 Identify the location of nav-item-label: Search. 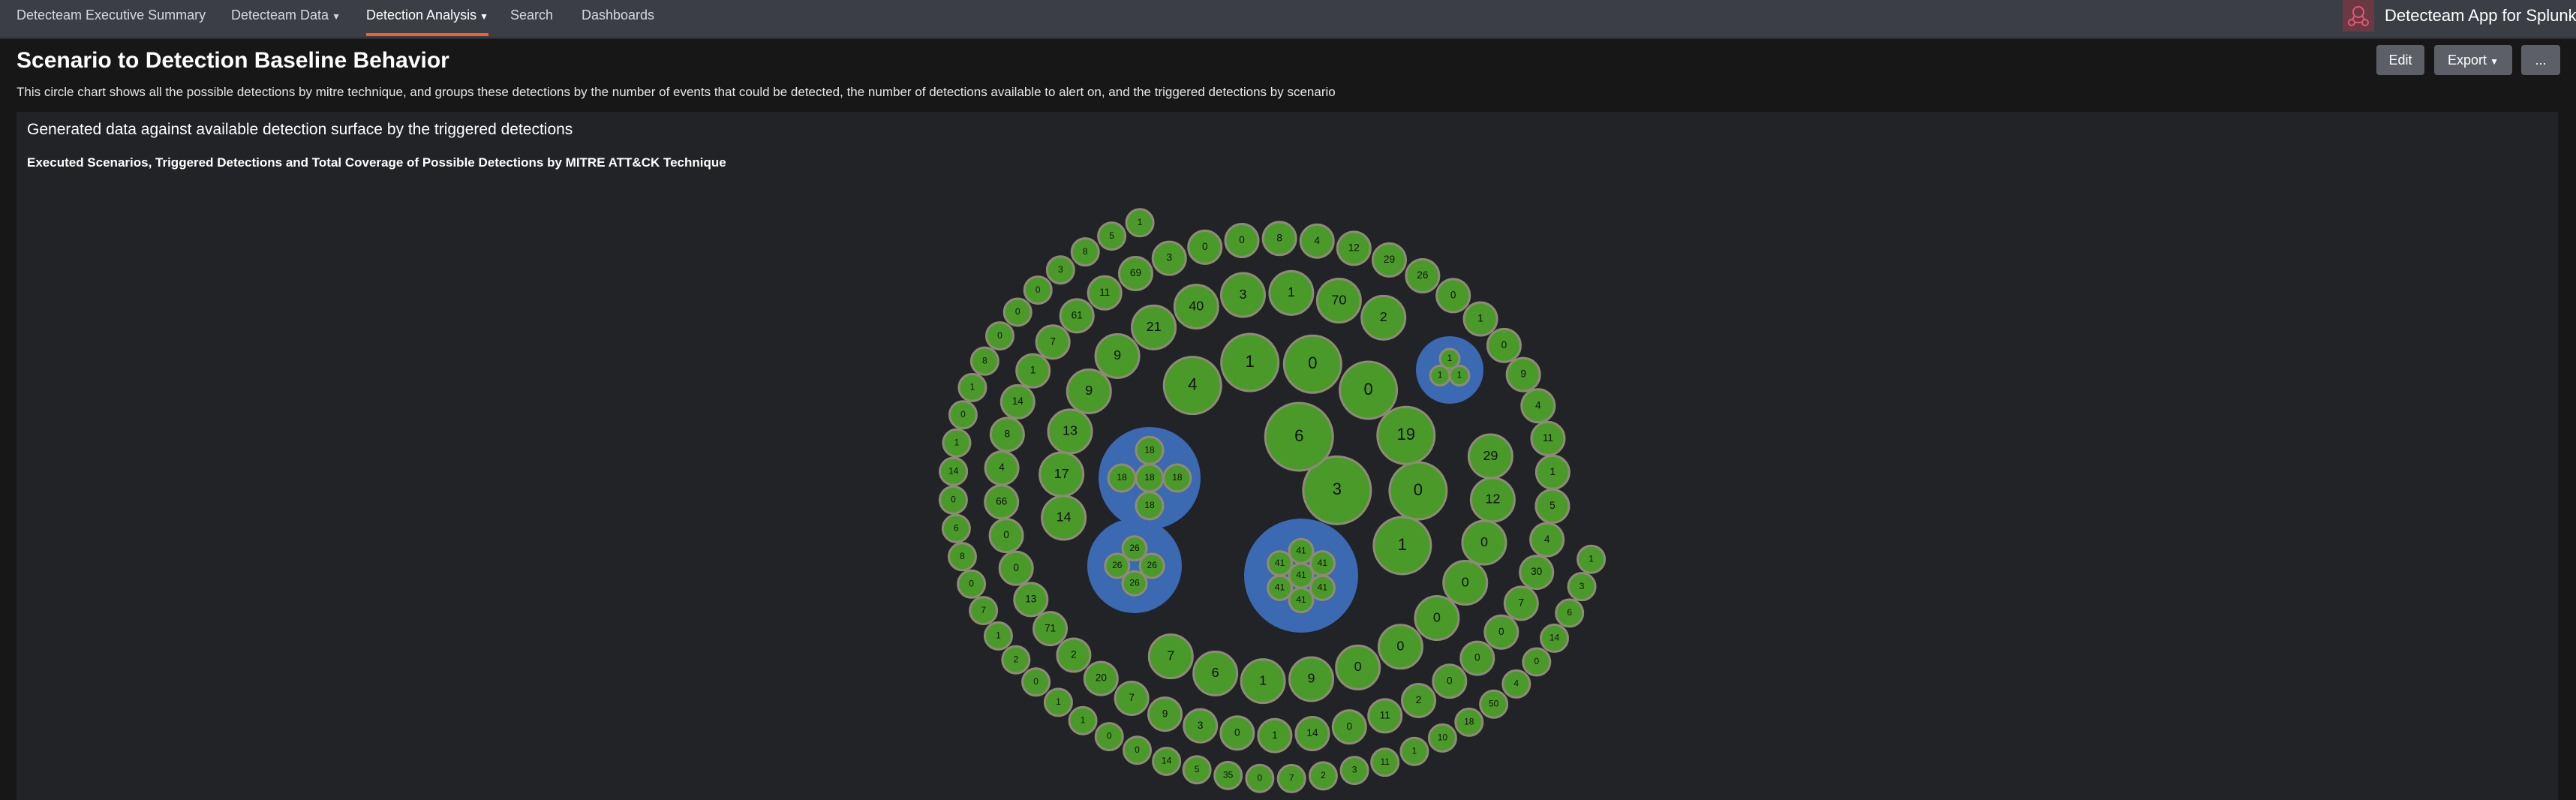
(532, 15).